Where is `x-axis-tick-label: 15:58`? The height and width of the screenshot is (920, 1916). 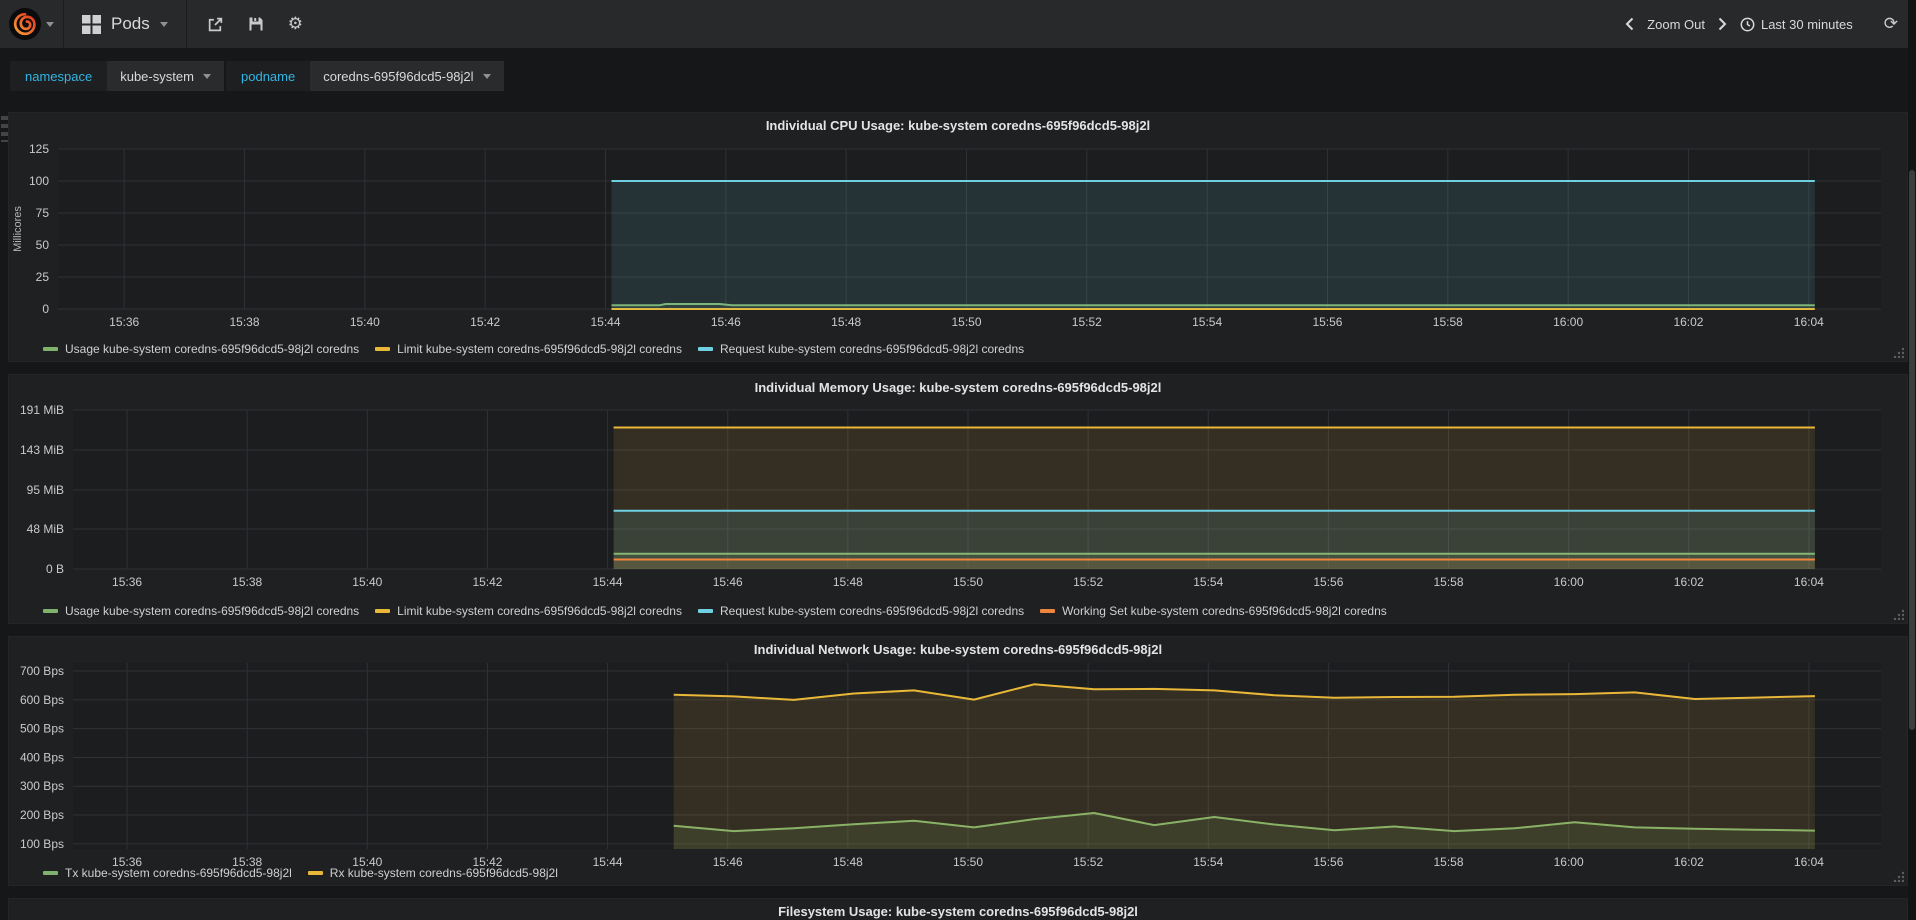
x-axis-tick-label: 15:58 is located at coordinates (1449, 582).